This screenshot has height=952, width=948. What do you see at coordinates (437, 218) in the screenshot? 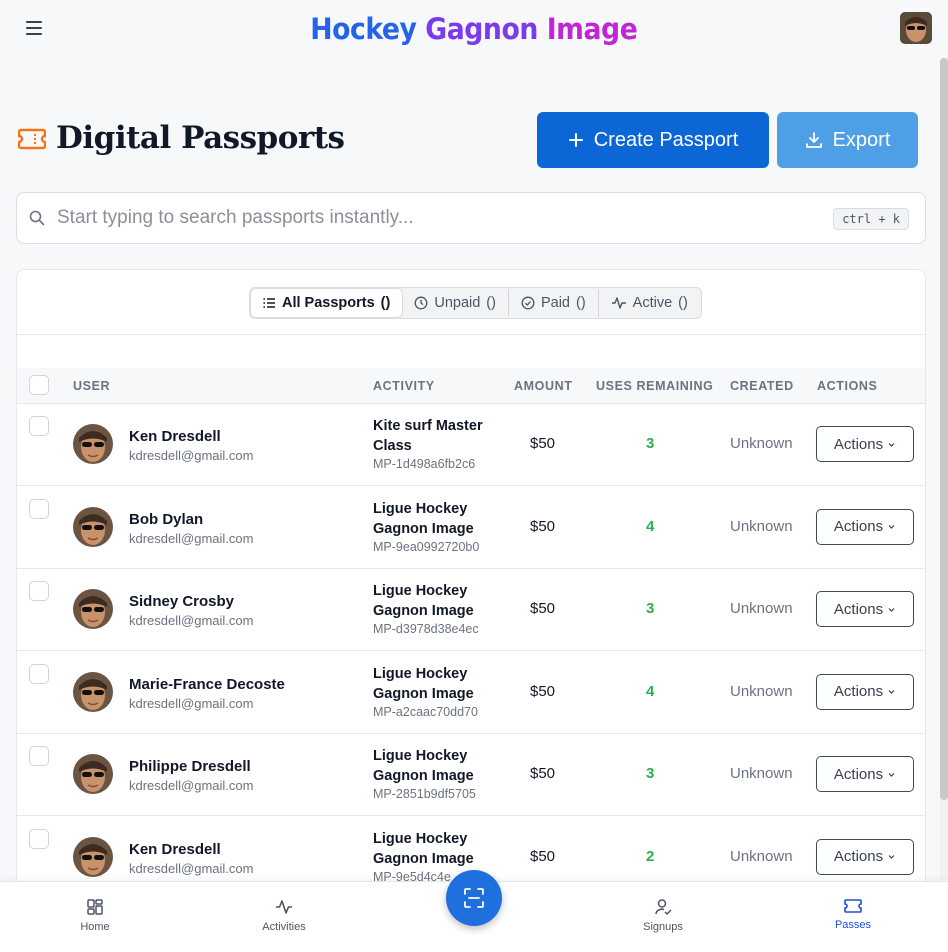
I see `search-input` at bounding box center [437, 218].